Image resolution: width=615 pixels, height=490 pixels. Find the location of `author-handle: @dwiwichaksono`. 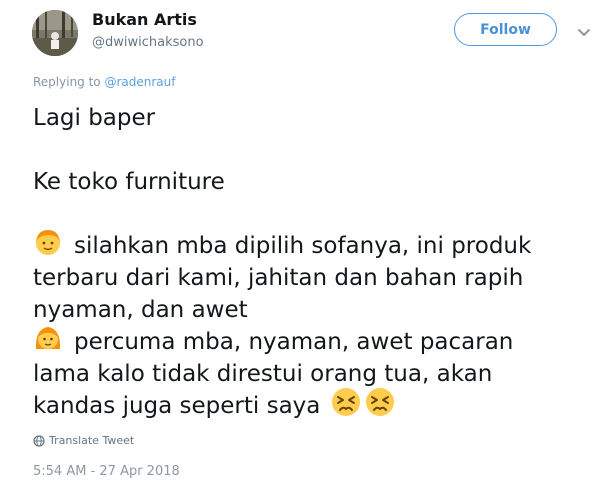

author-handle: @dwiwichaksono is located at coordinates (148, 42).